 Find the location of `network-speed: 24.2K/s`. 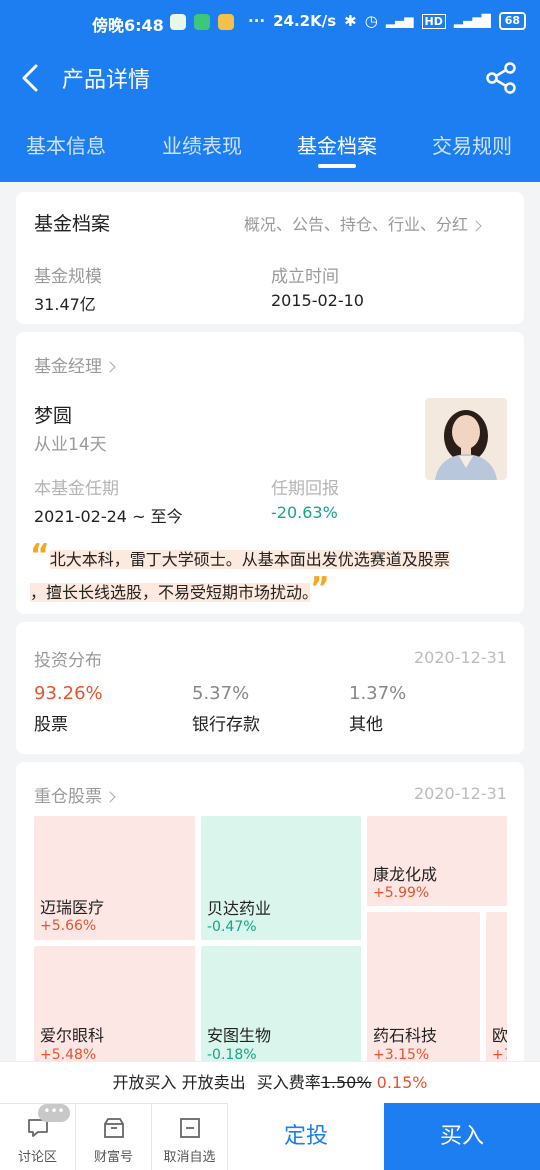

network-speed: 24.2K/s is located at coordinates (305, 21).